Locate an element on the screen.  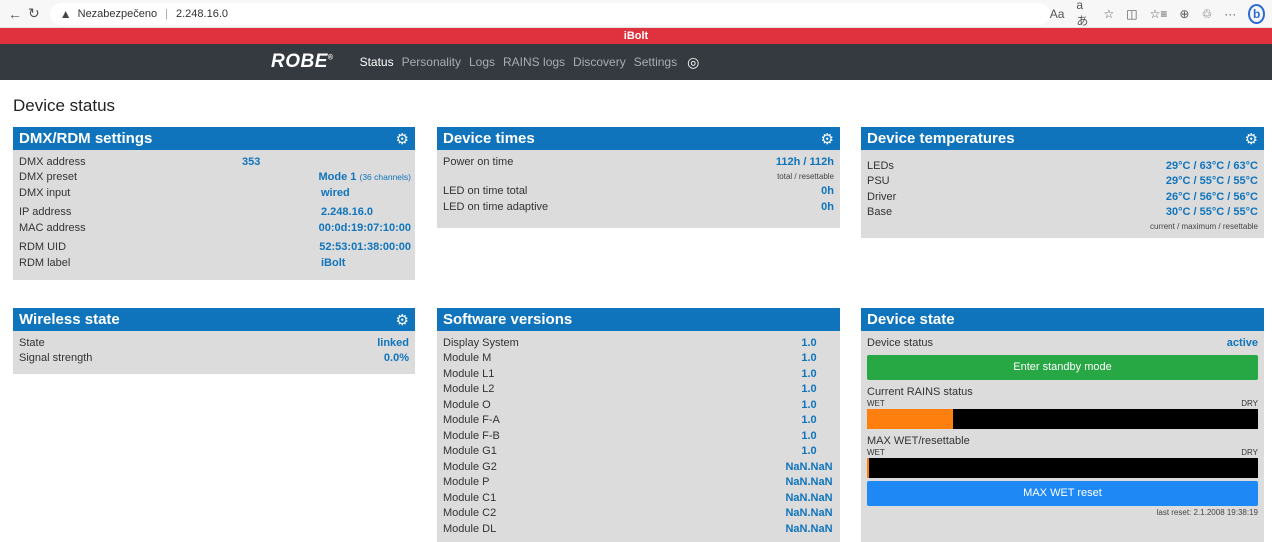
max-wet-scale: WET DRY is located at coordinates (1062, 452).